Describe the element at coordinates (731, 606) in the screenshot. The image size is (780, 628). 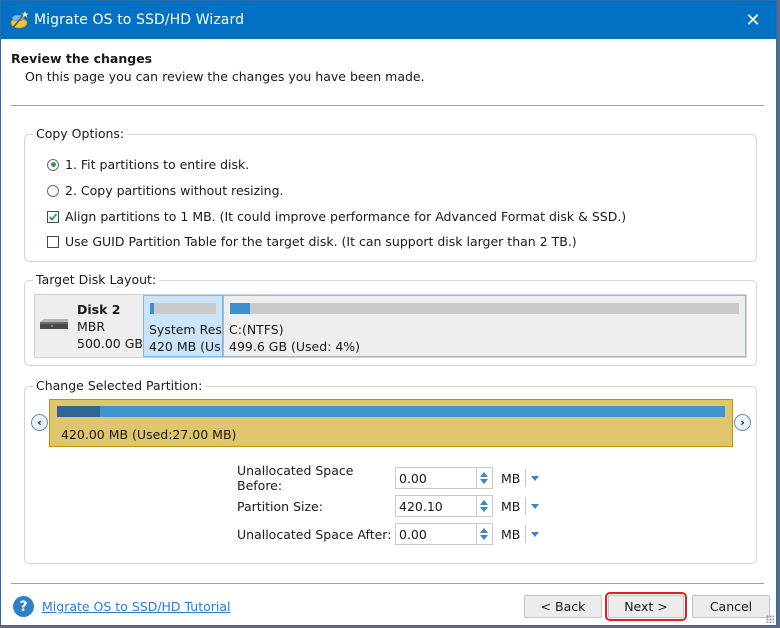
I see `cancel-button: Cancel` at that location.